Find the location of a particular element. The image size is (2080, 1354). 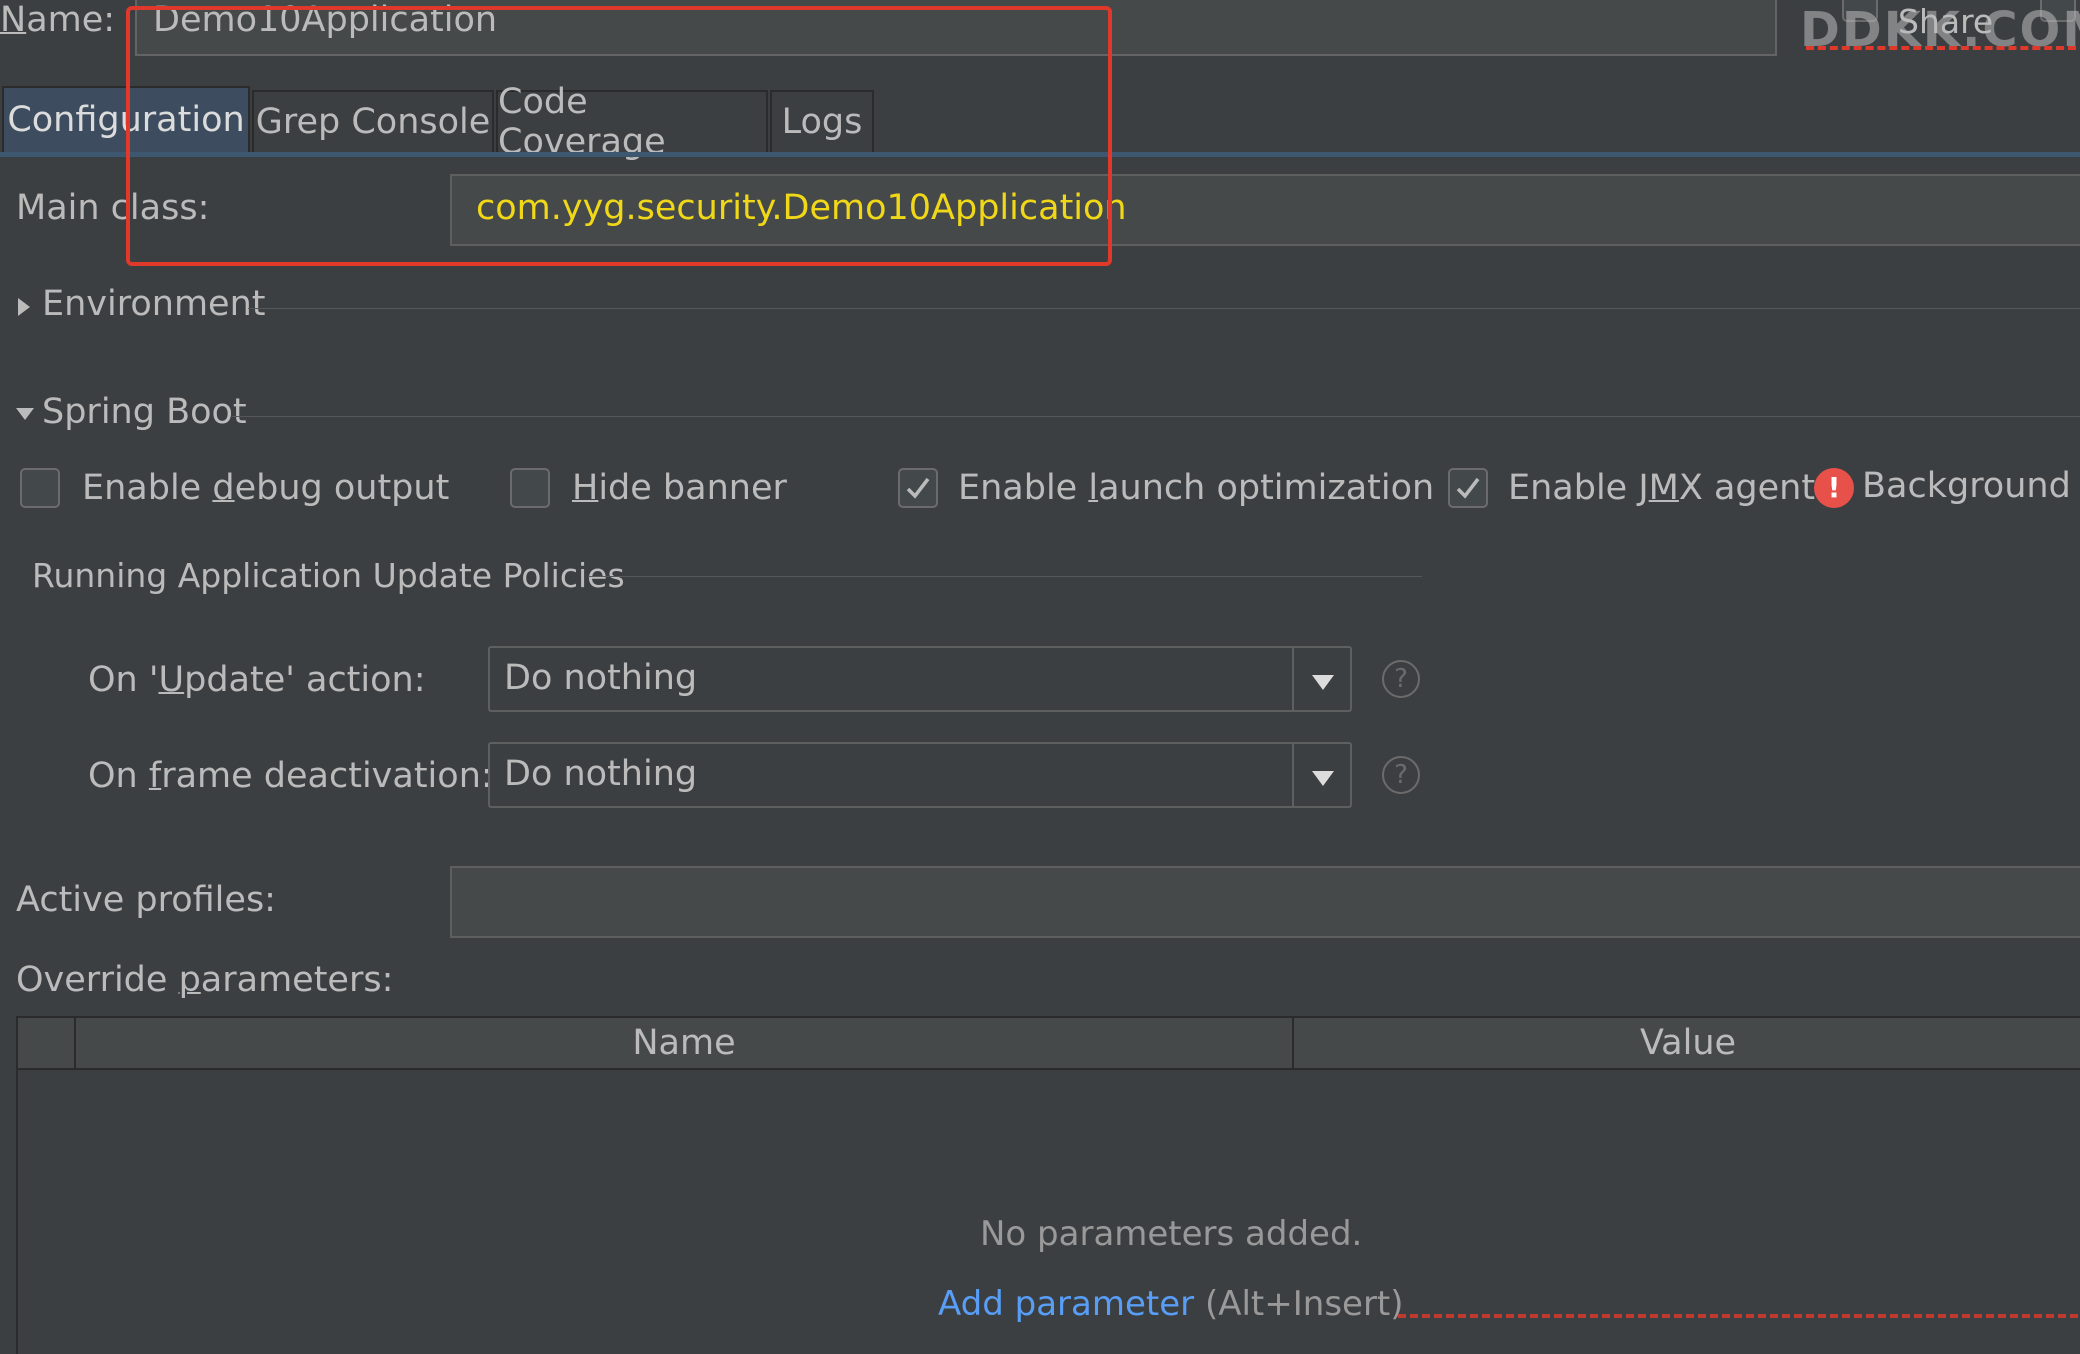

header-row-selector-cell is located at coordinates (47, 1043).